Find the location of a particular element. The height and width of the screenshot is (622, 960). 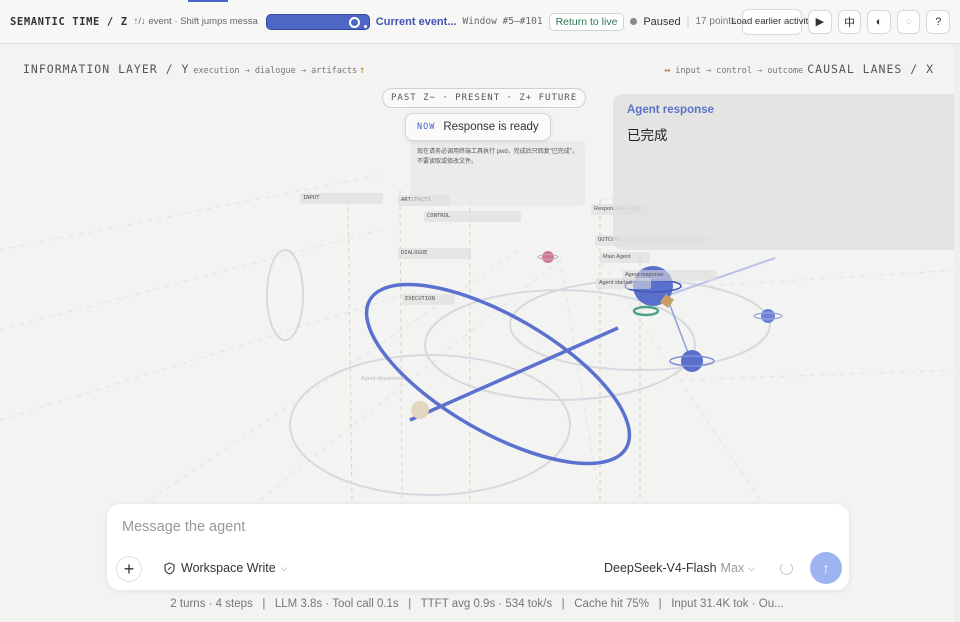

scrollbar is located at coordinates (957, 333).